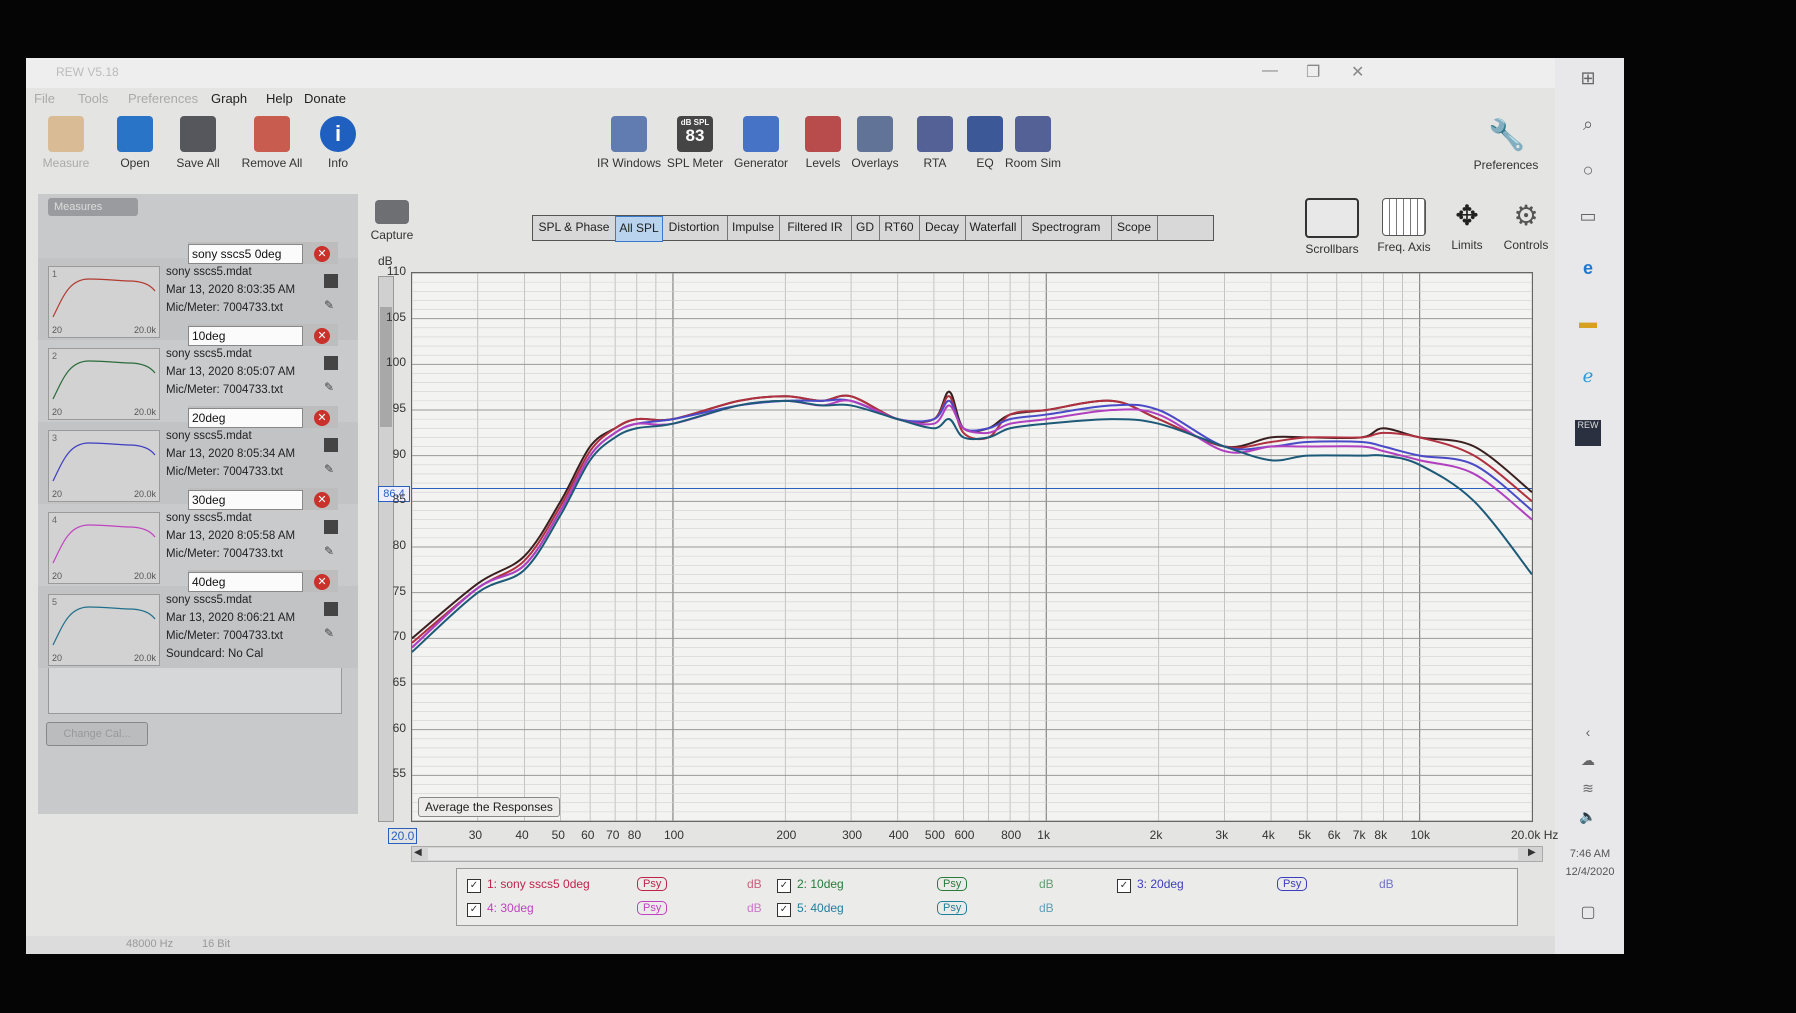 This screenshot has height=1013, width=1796. I want to click on search-icon: ⌕, so click(1588, 127).